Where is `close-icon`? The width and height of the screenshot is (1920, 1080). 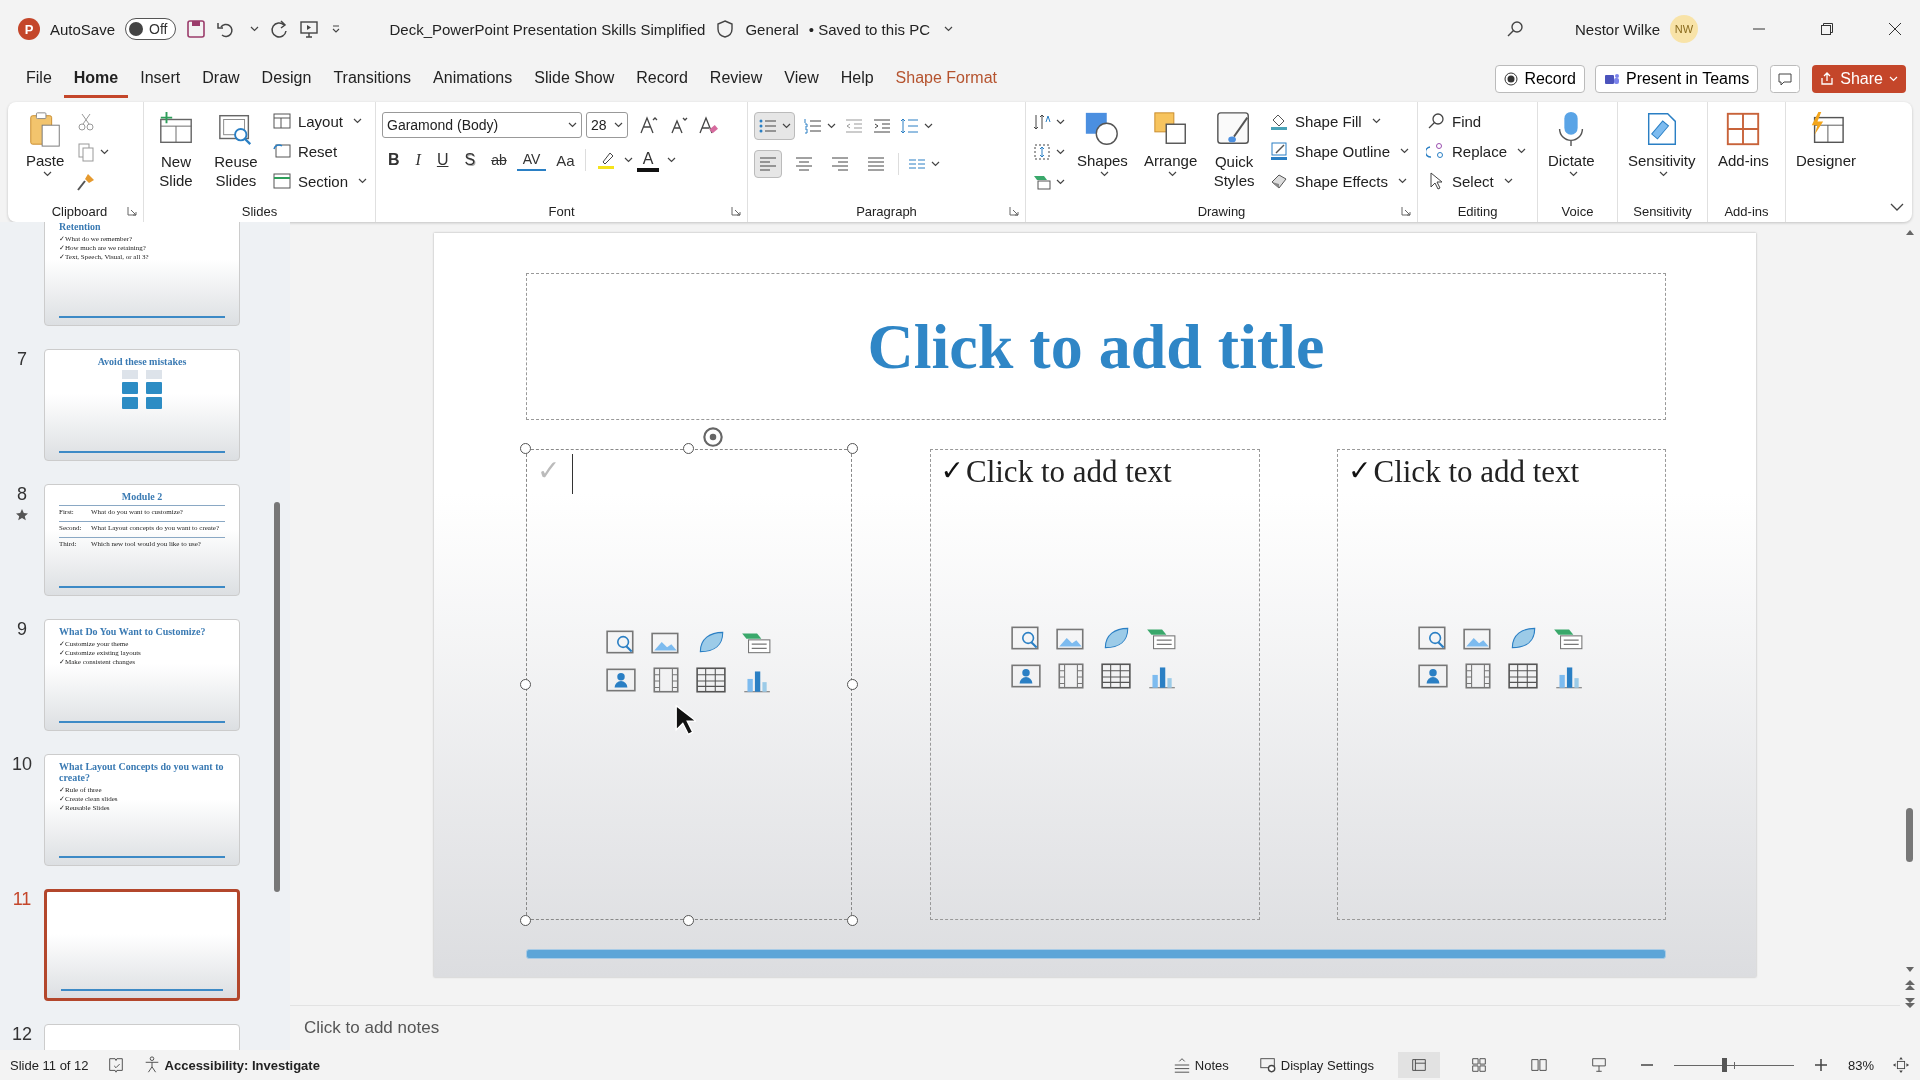
close-icon is located at coordinates (1895, 29).